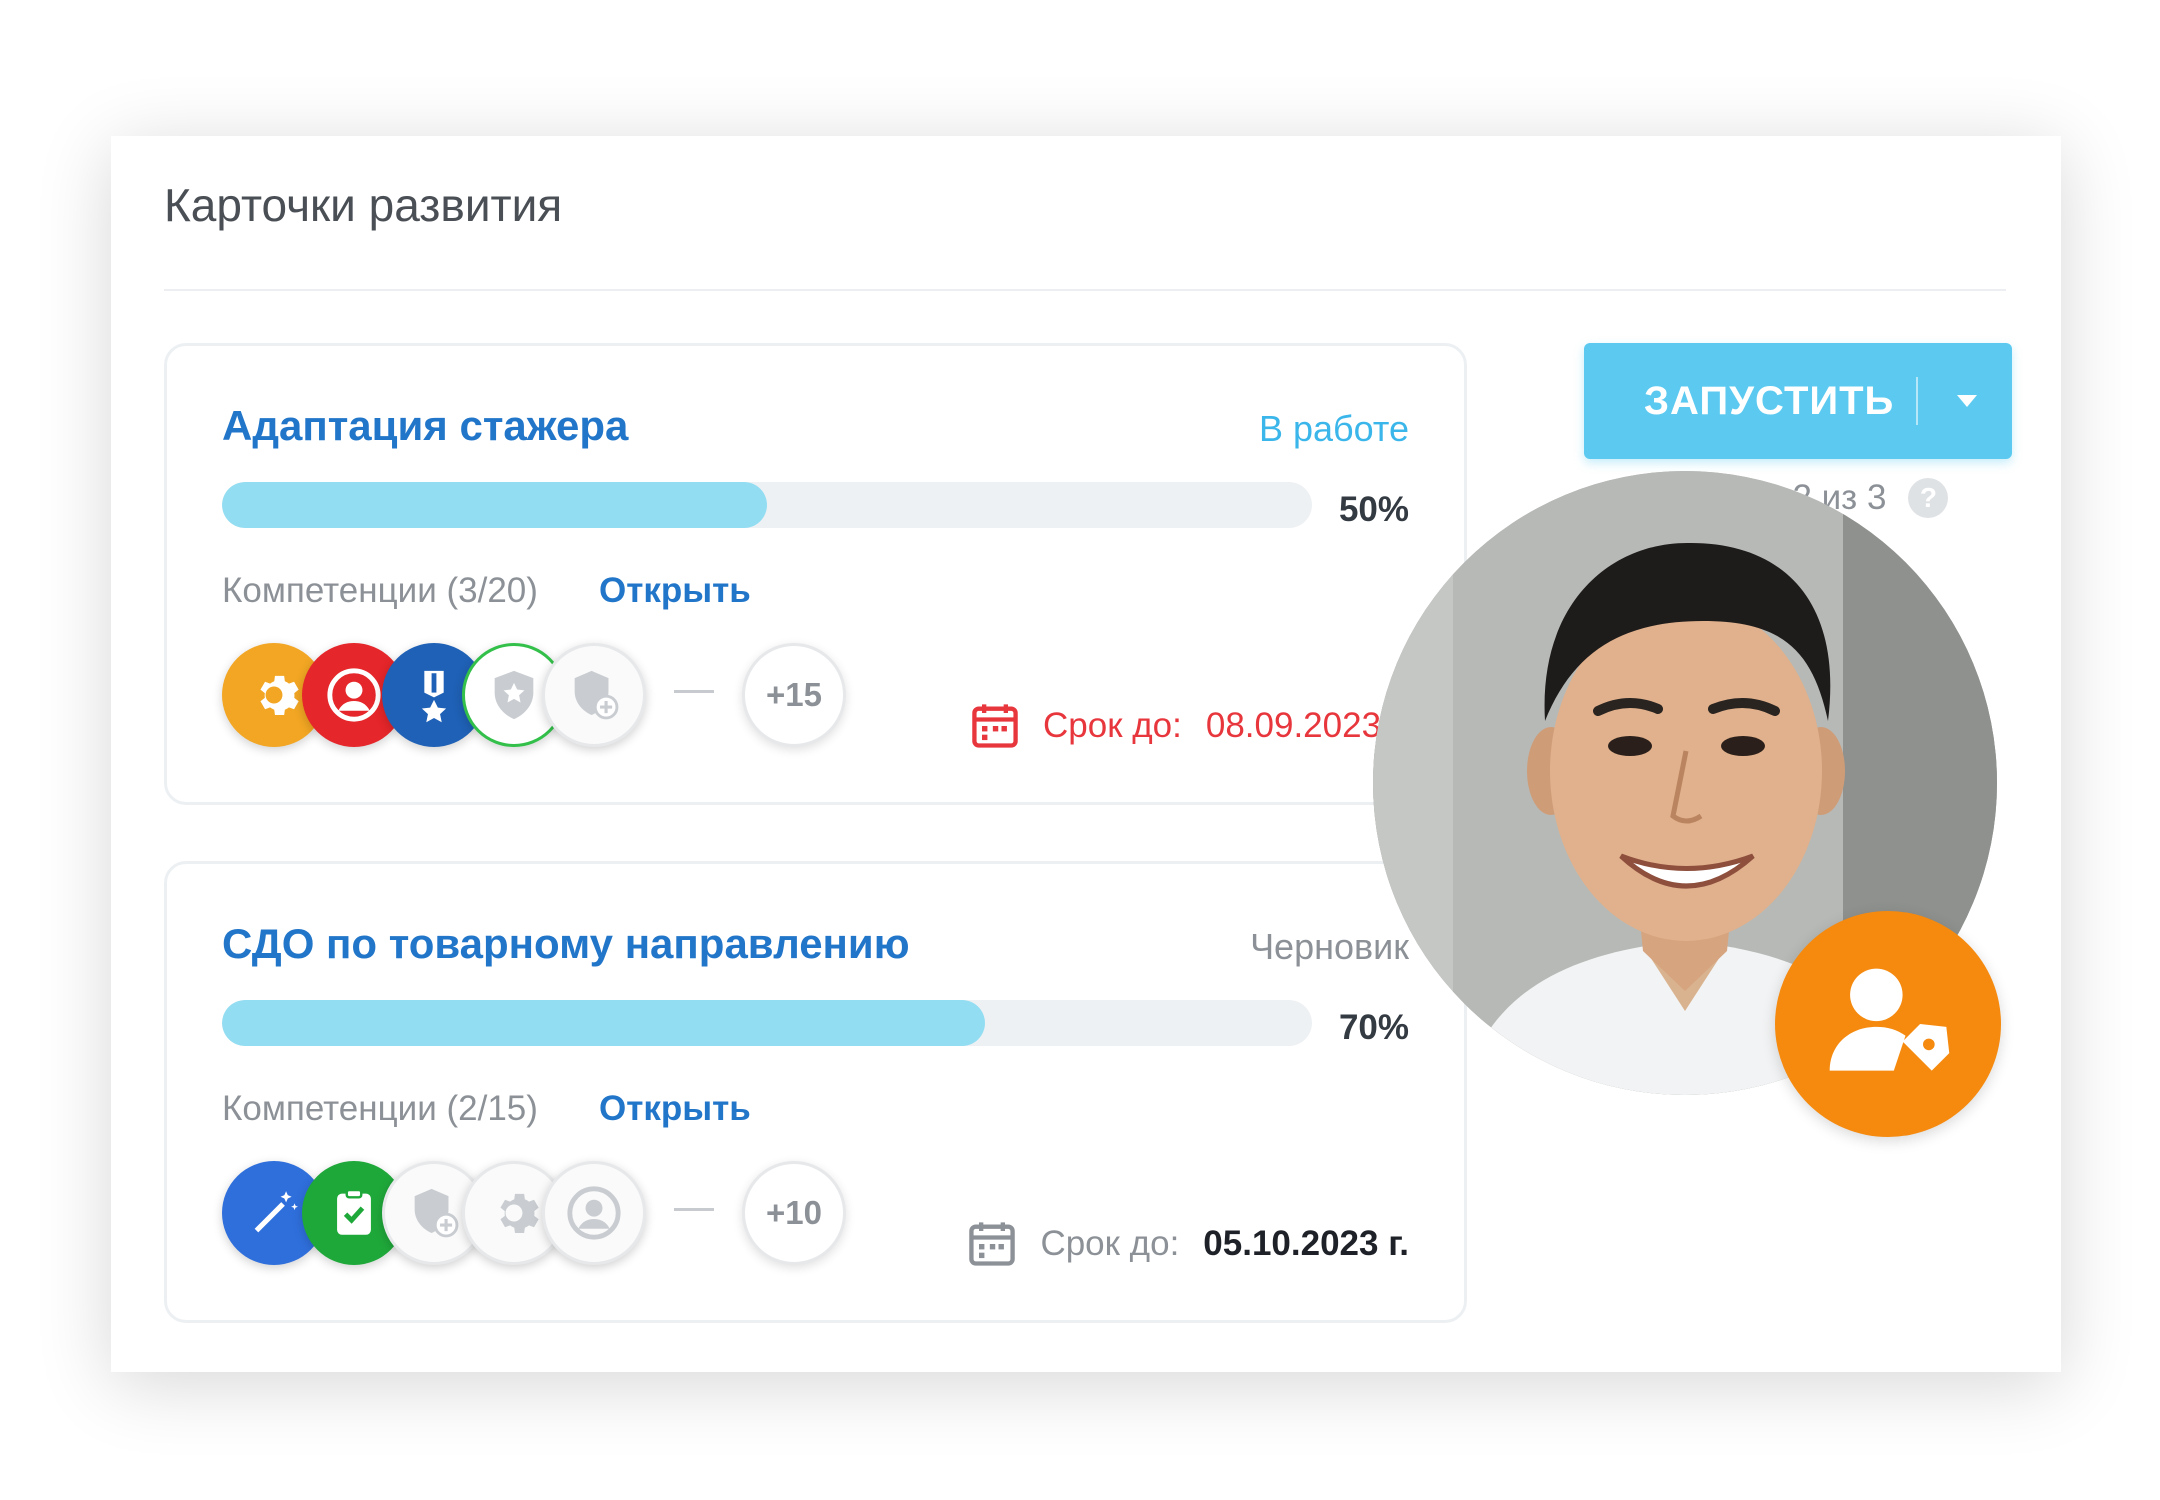 Image resolution: width=2160 pixels, height=1500 pixels. Describe the element at coordinates (794, 695) in the screenshot. I see `more-badges-button: +15` at that location.